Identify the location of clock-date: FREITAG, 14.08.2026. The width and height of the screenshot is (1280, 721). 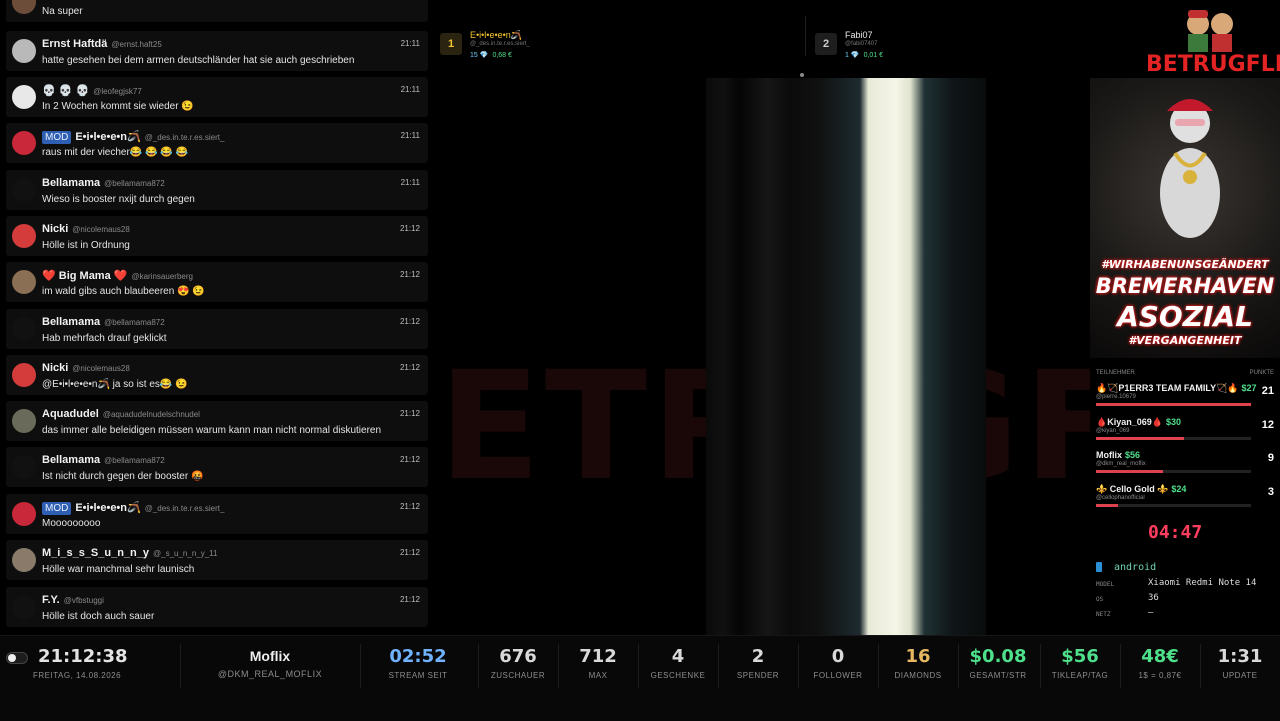
(77, 675).